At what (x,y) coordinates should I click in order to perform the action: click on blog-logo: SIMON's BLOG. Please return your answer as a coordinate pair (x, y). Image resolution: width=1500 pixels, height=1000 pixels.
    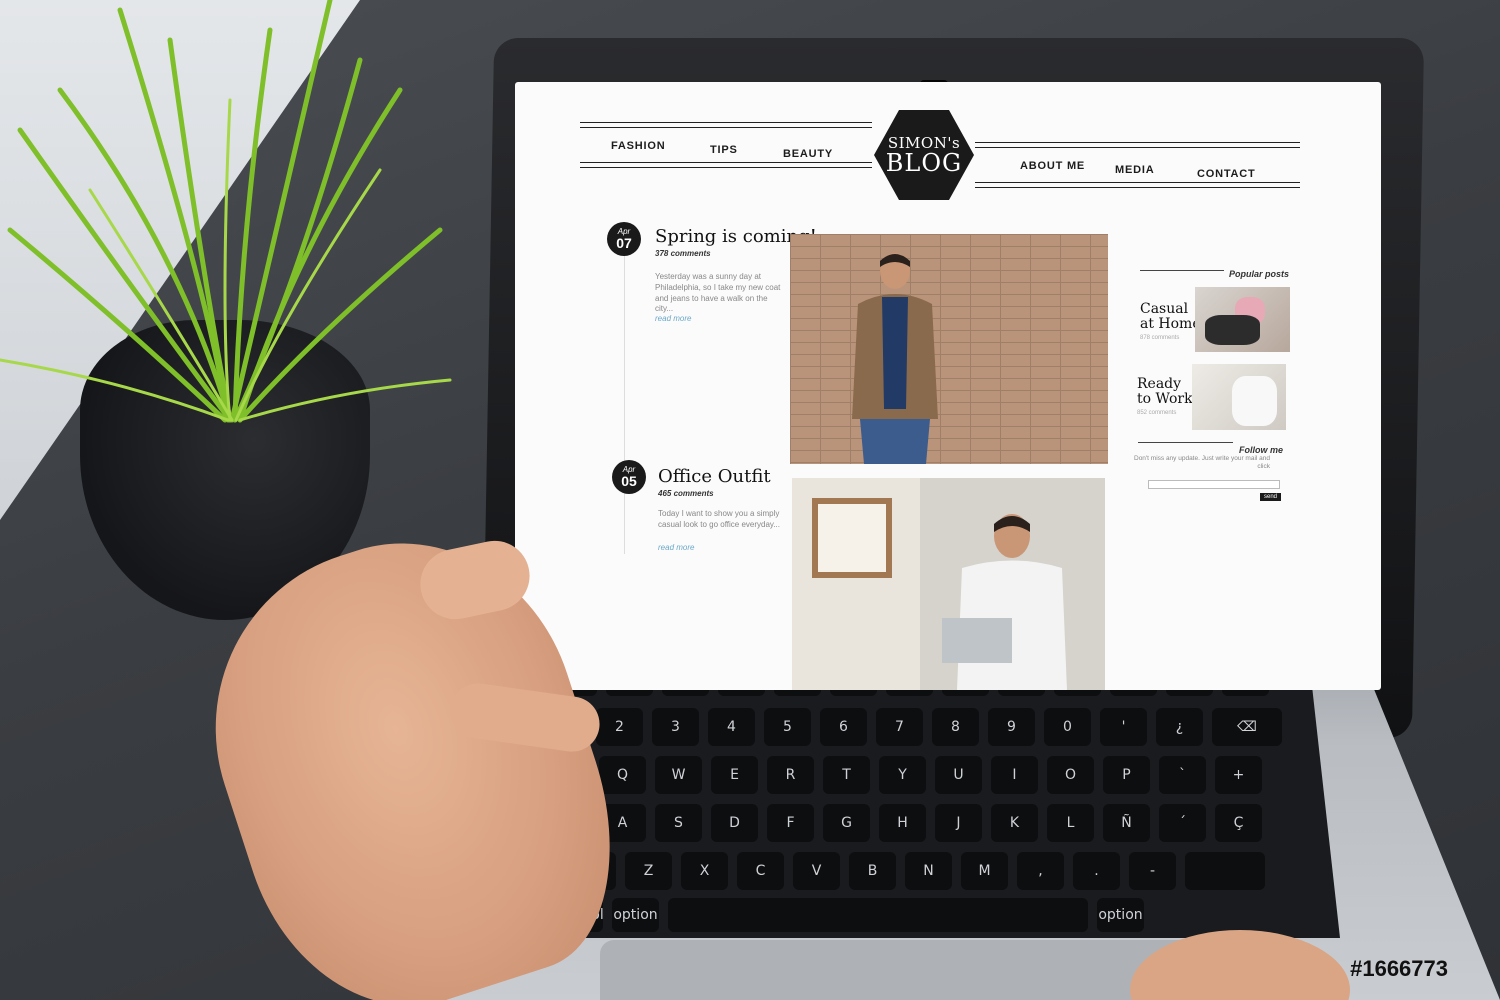
    Looking at the image, I should click on (924, 155).